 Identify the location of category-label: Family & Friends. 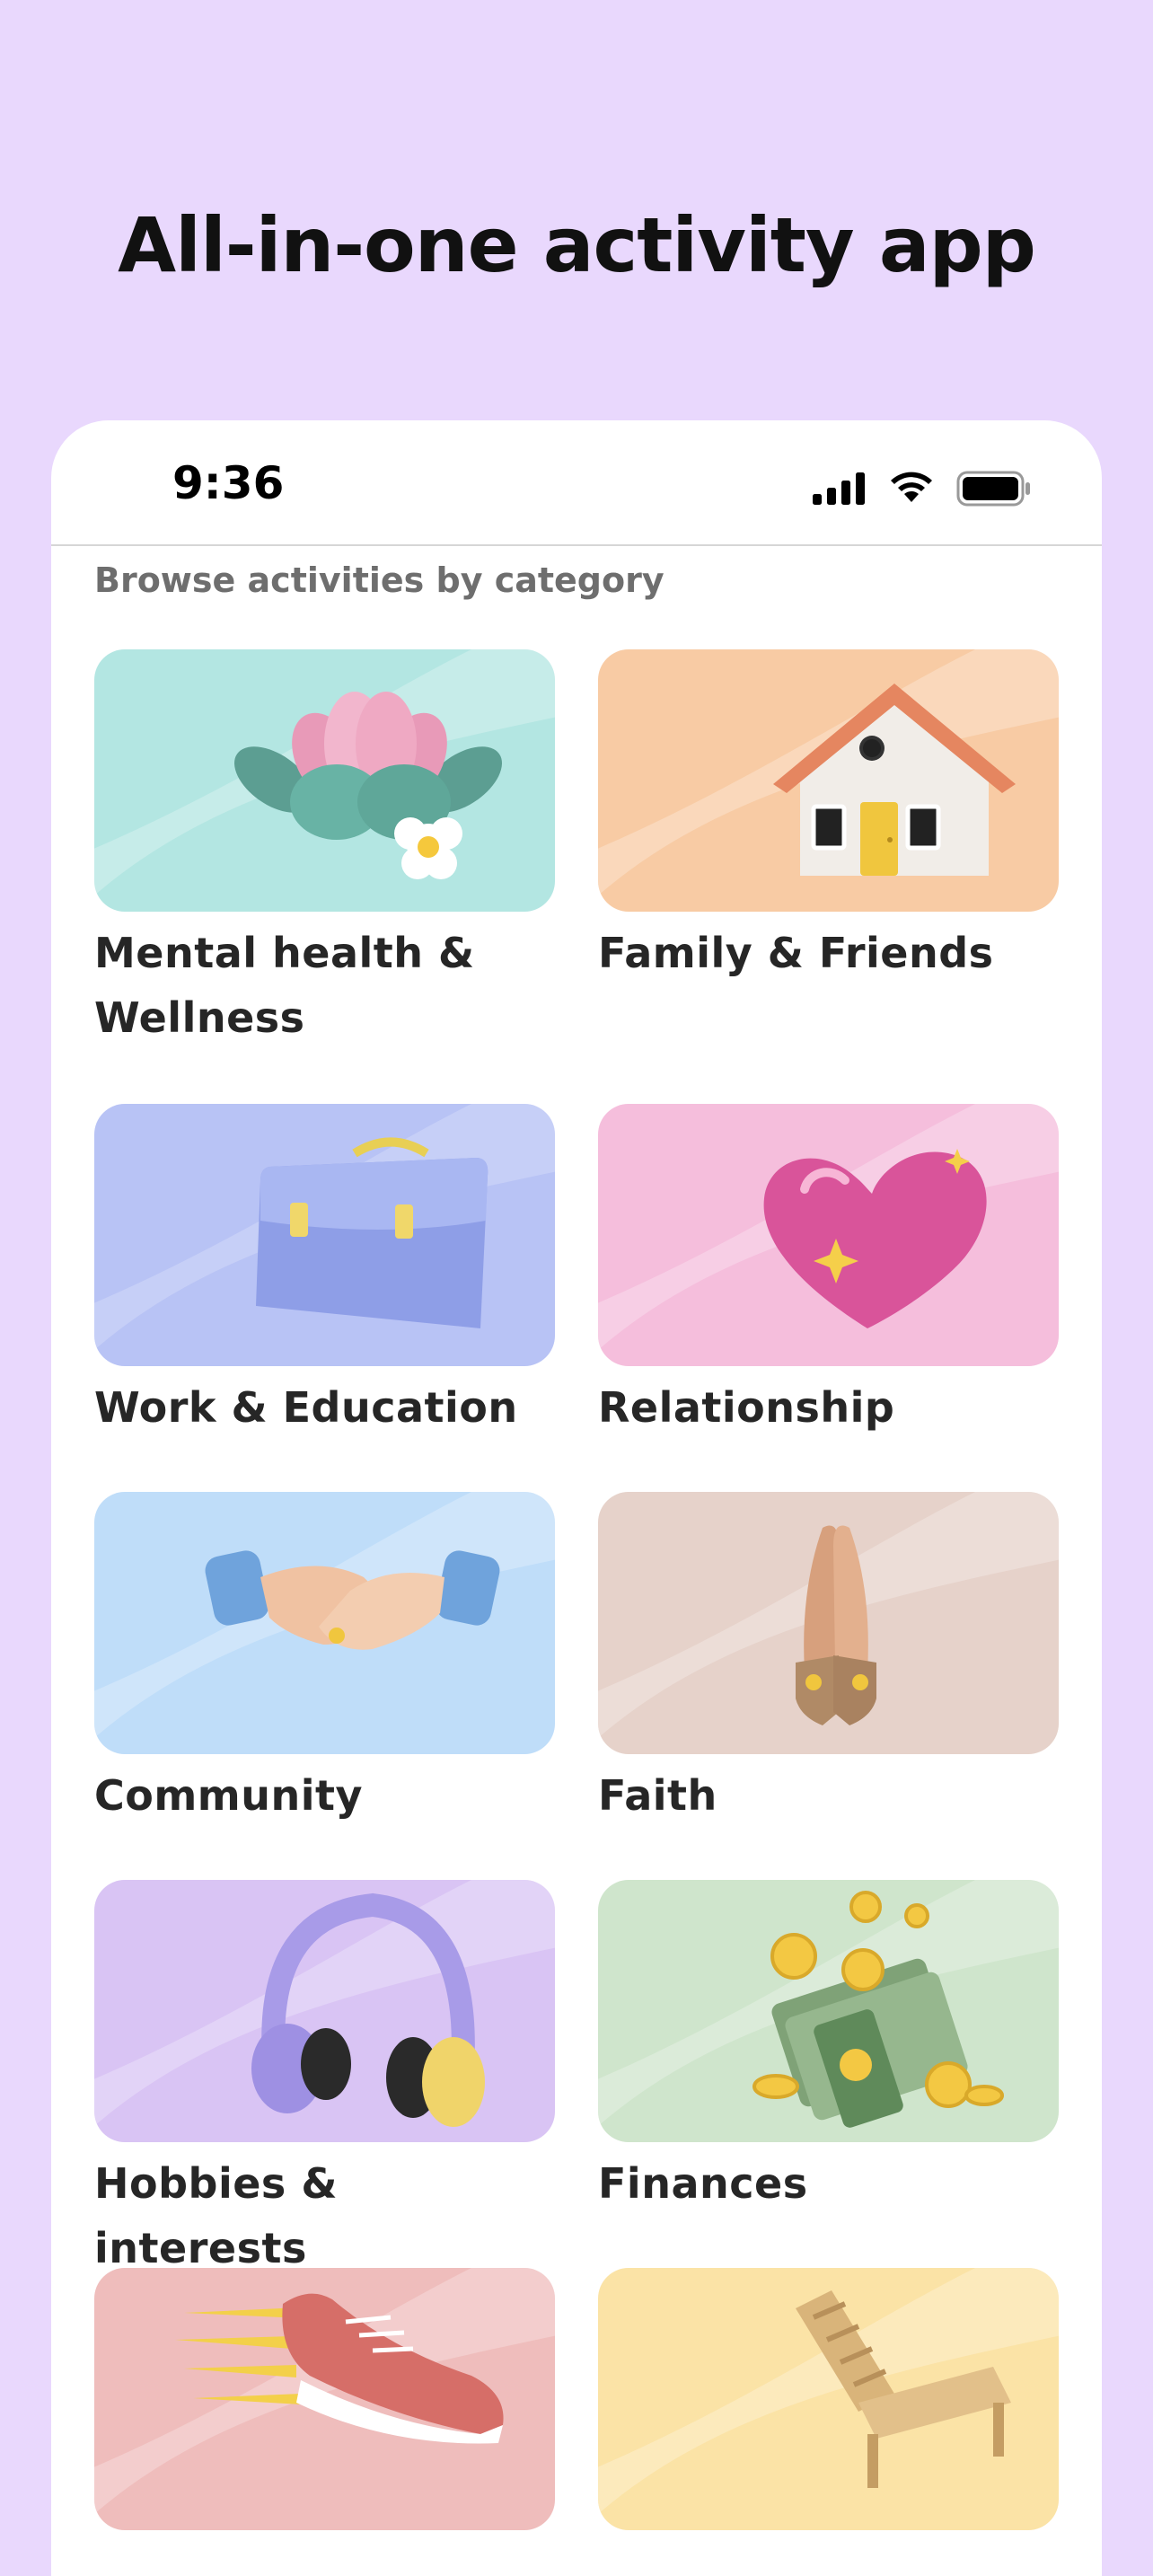
(796, 953).